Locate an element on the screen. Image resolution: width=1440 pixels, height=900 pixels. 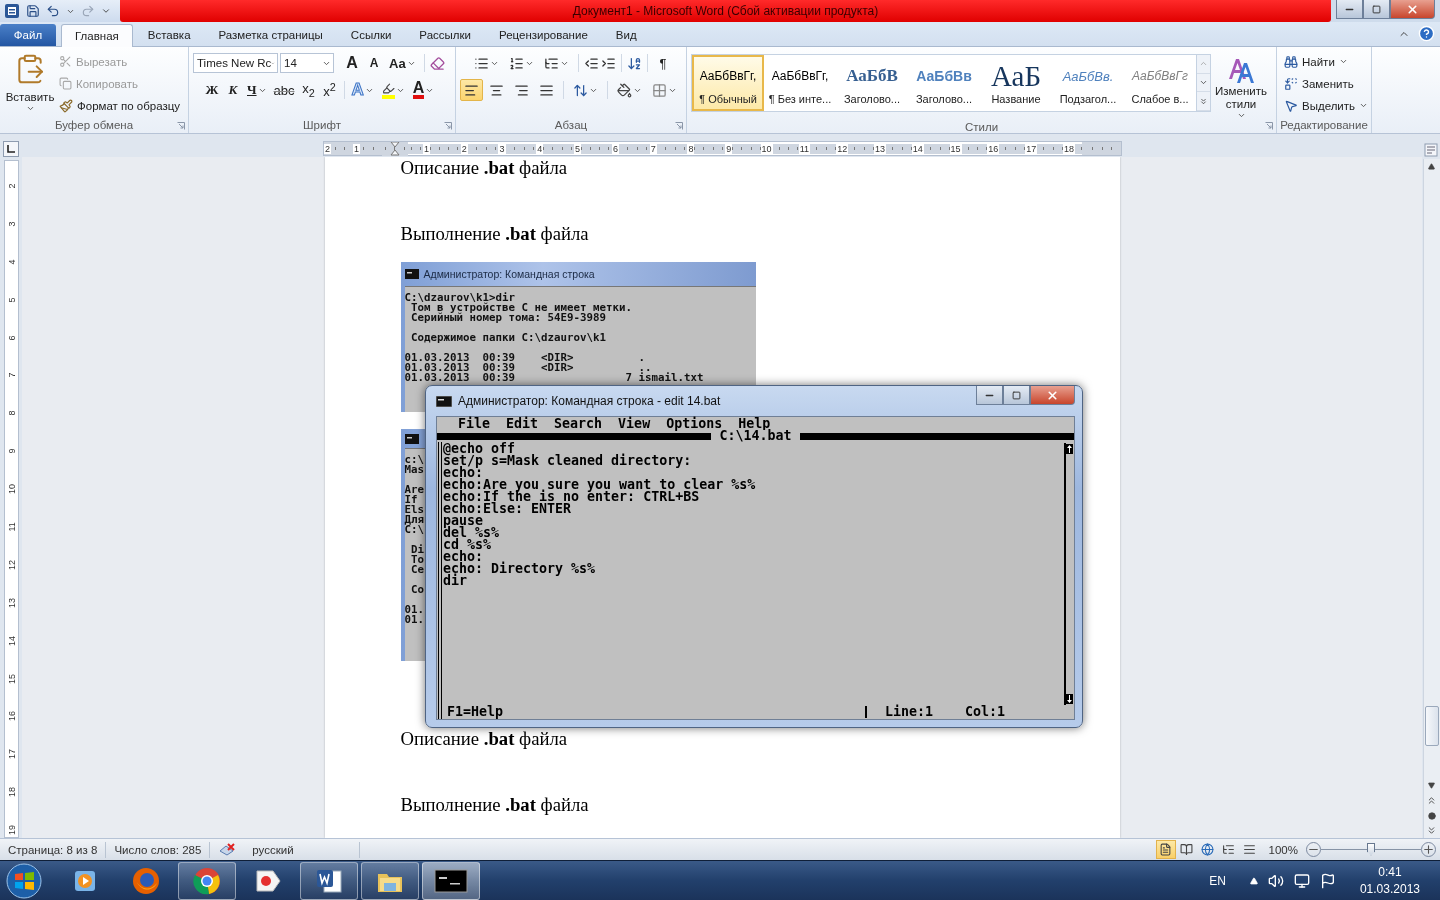
ribbon-tab: Рассылки is located at coordinates (445, 35).